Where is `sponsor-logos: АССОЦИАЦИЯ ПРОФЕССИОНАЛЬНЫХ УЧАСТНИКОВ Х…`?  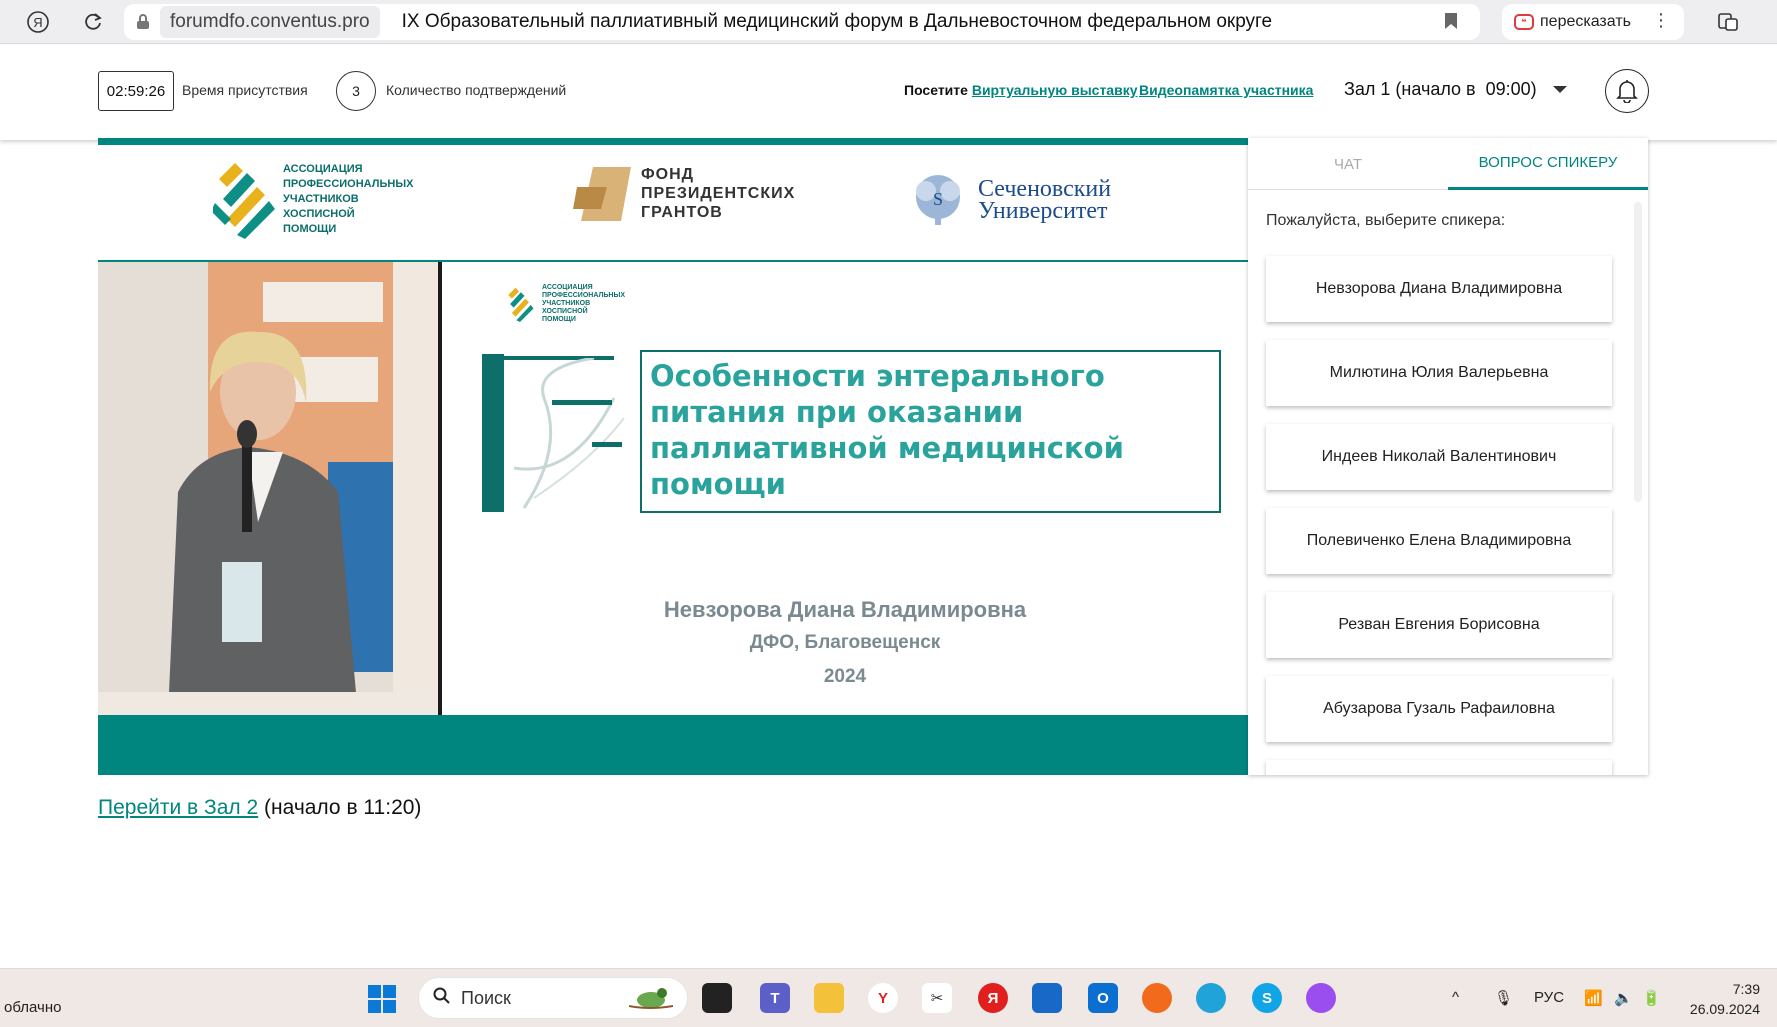 sponsor-logos: АССОЦИАЦИЯ ПРОФЕССИОНАЛЬНЫХ УЧАСТНИКОВ Х… is located at coordinates (673, 203).